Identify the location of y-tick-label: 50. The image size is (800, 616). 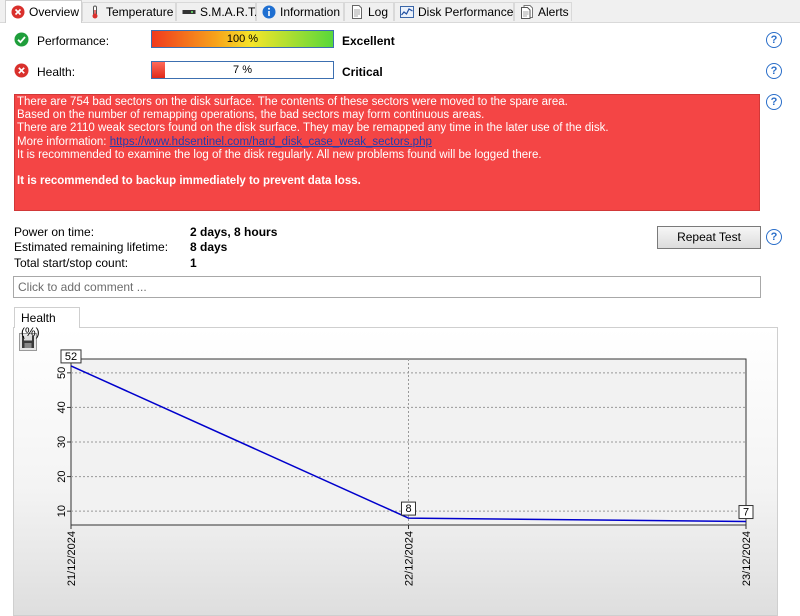
(62, 373).